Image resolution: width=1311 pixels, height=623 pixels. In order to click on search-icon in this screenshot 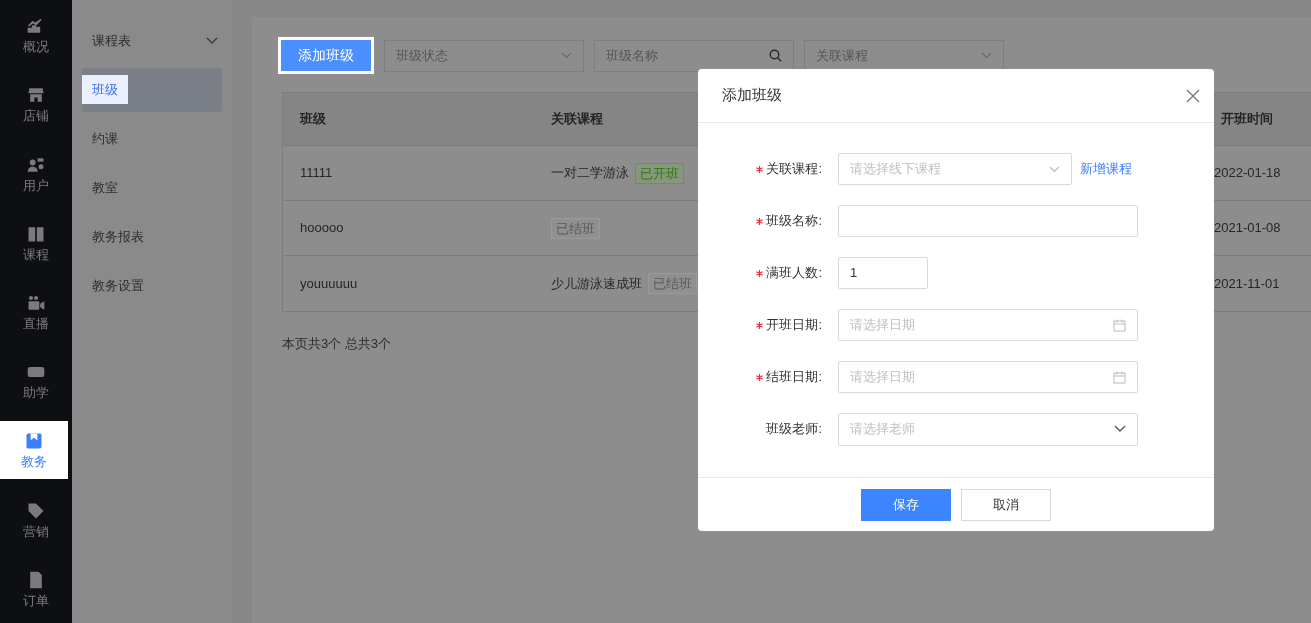, I will do `click(775, 55)`.